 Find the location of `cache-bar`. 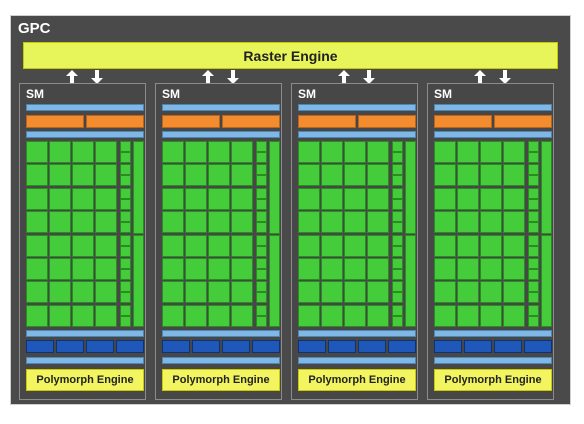

cache-bar is located at coordinates (221, 107).